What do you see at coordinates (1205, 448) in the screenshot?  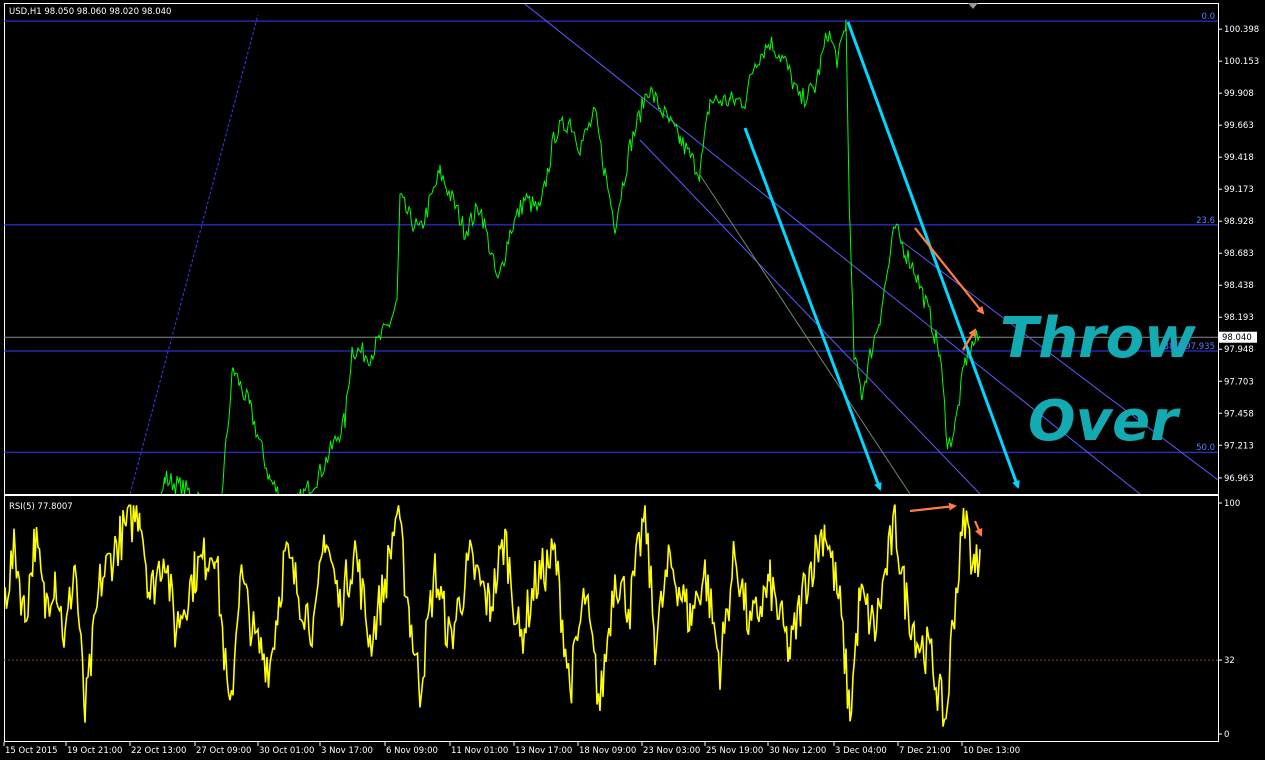 I see `fib-label-3: 50.0` at bounding box center [1205, 448].